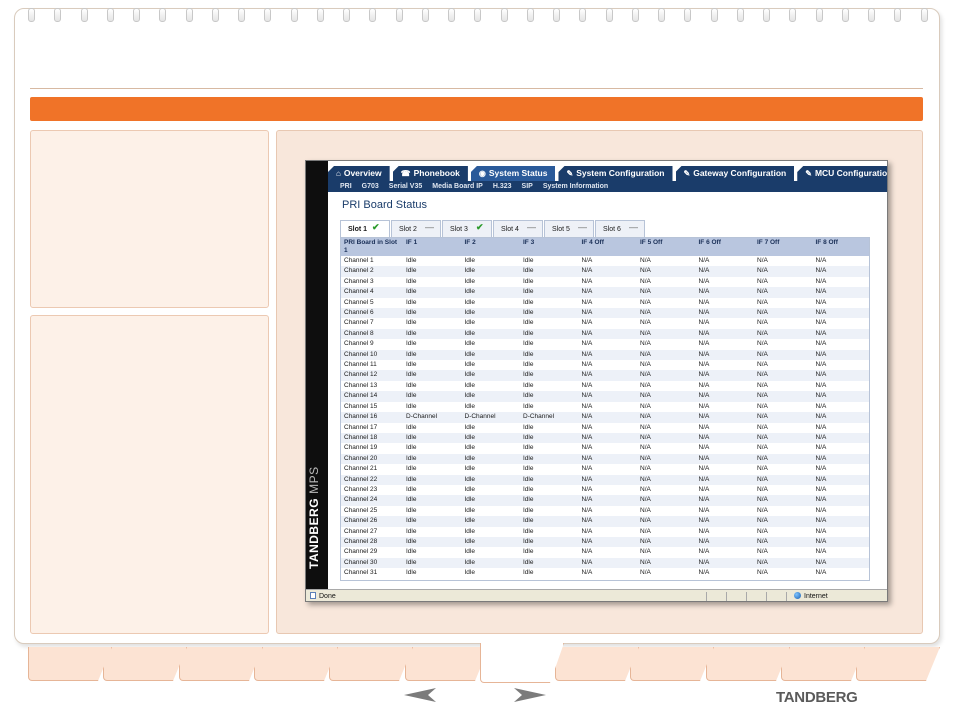 Image resolution: width=954 pixels, height=717 pixels. What do you see at coordinates (476, 88) in the screenshot?
I see `header-divider` at bounding box center [476, 88].